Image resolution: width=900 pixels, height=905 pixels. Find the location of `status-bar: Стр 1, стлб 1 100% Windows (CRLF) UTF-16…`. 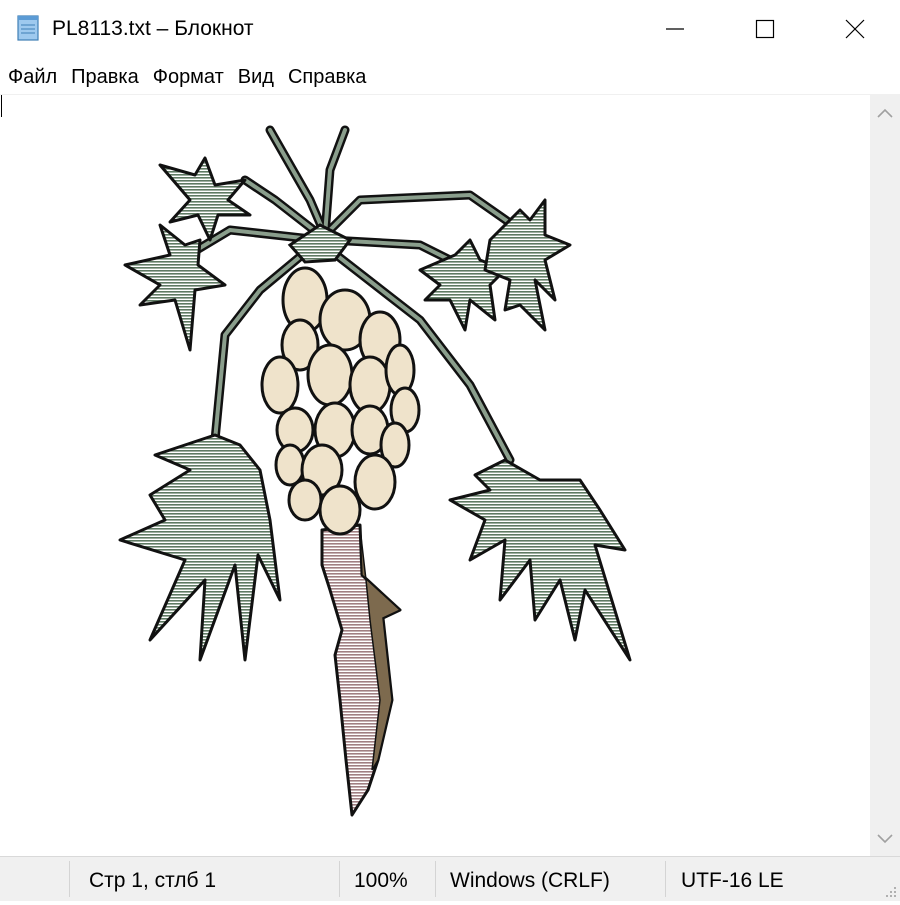

status-bar: Стр 1, стлб 1 100% Windows (CRLF) UTF-16… is located at coordinates (450, 878).